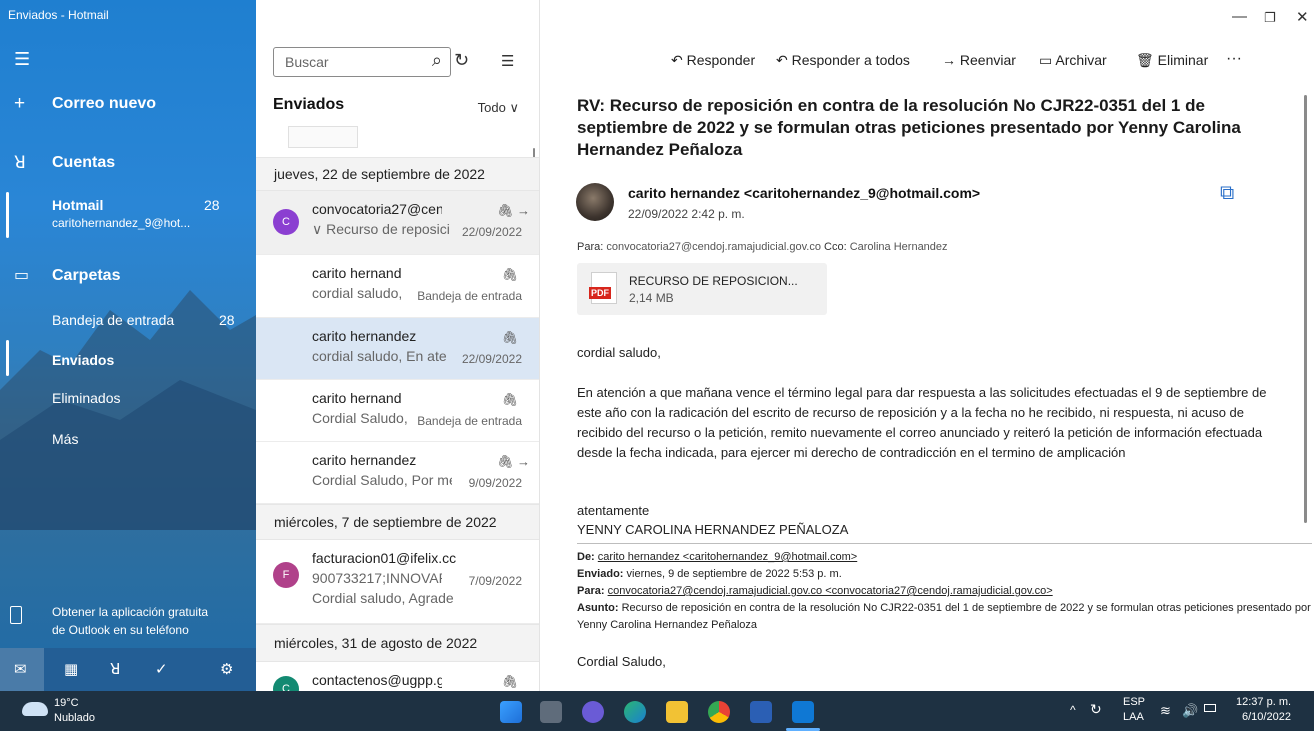 The width and height of the screenshot is (1314, 731). What do you see at coordinates (1263, 702) in the screenshot?
I see `clock-time: 12:37 p. m.` at bounding box center [1263, 702].